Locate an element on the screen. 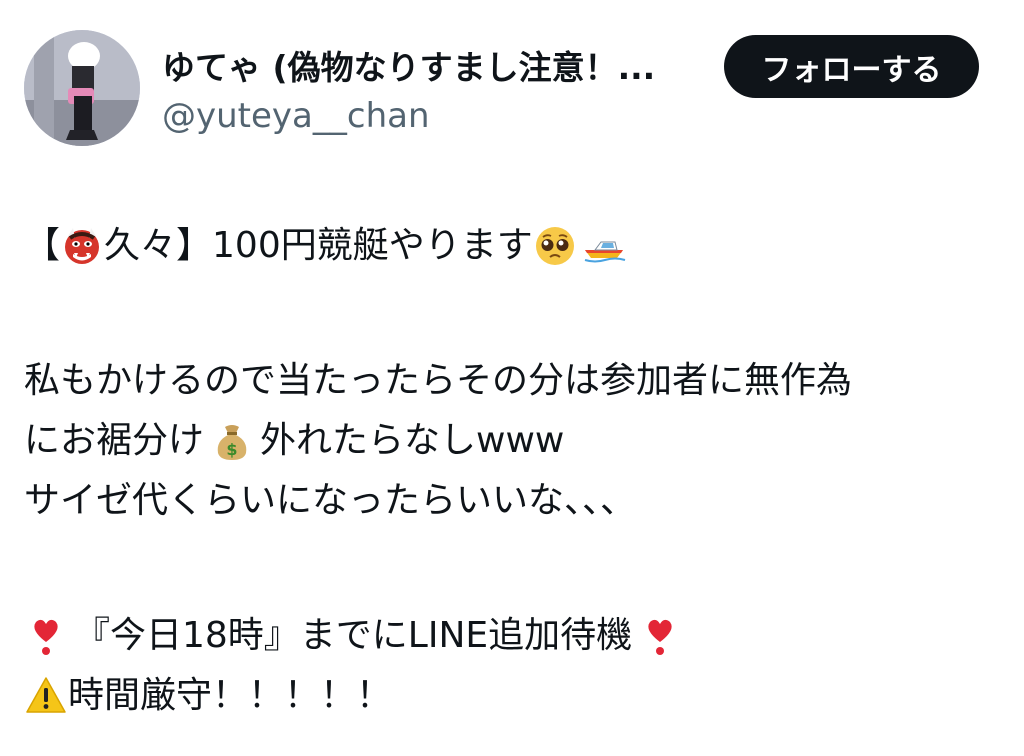  tweet-line-1: 【 久々】100円競艇やります is located at coordinates (512, 246).